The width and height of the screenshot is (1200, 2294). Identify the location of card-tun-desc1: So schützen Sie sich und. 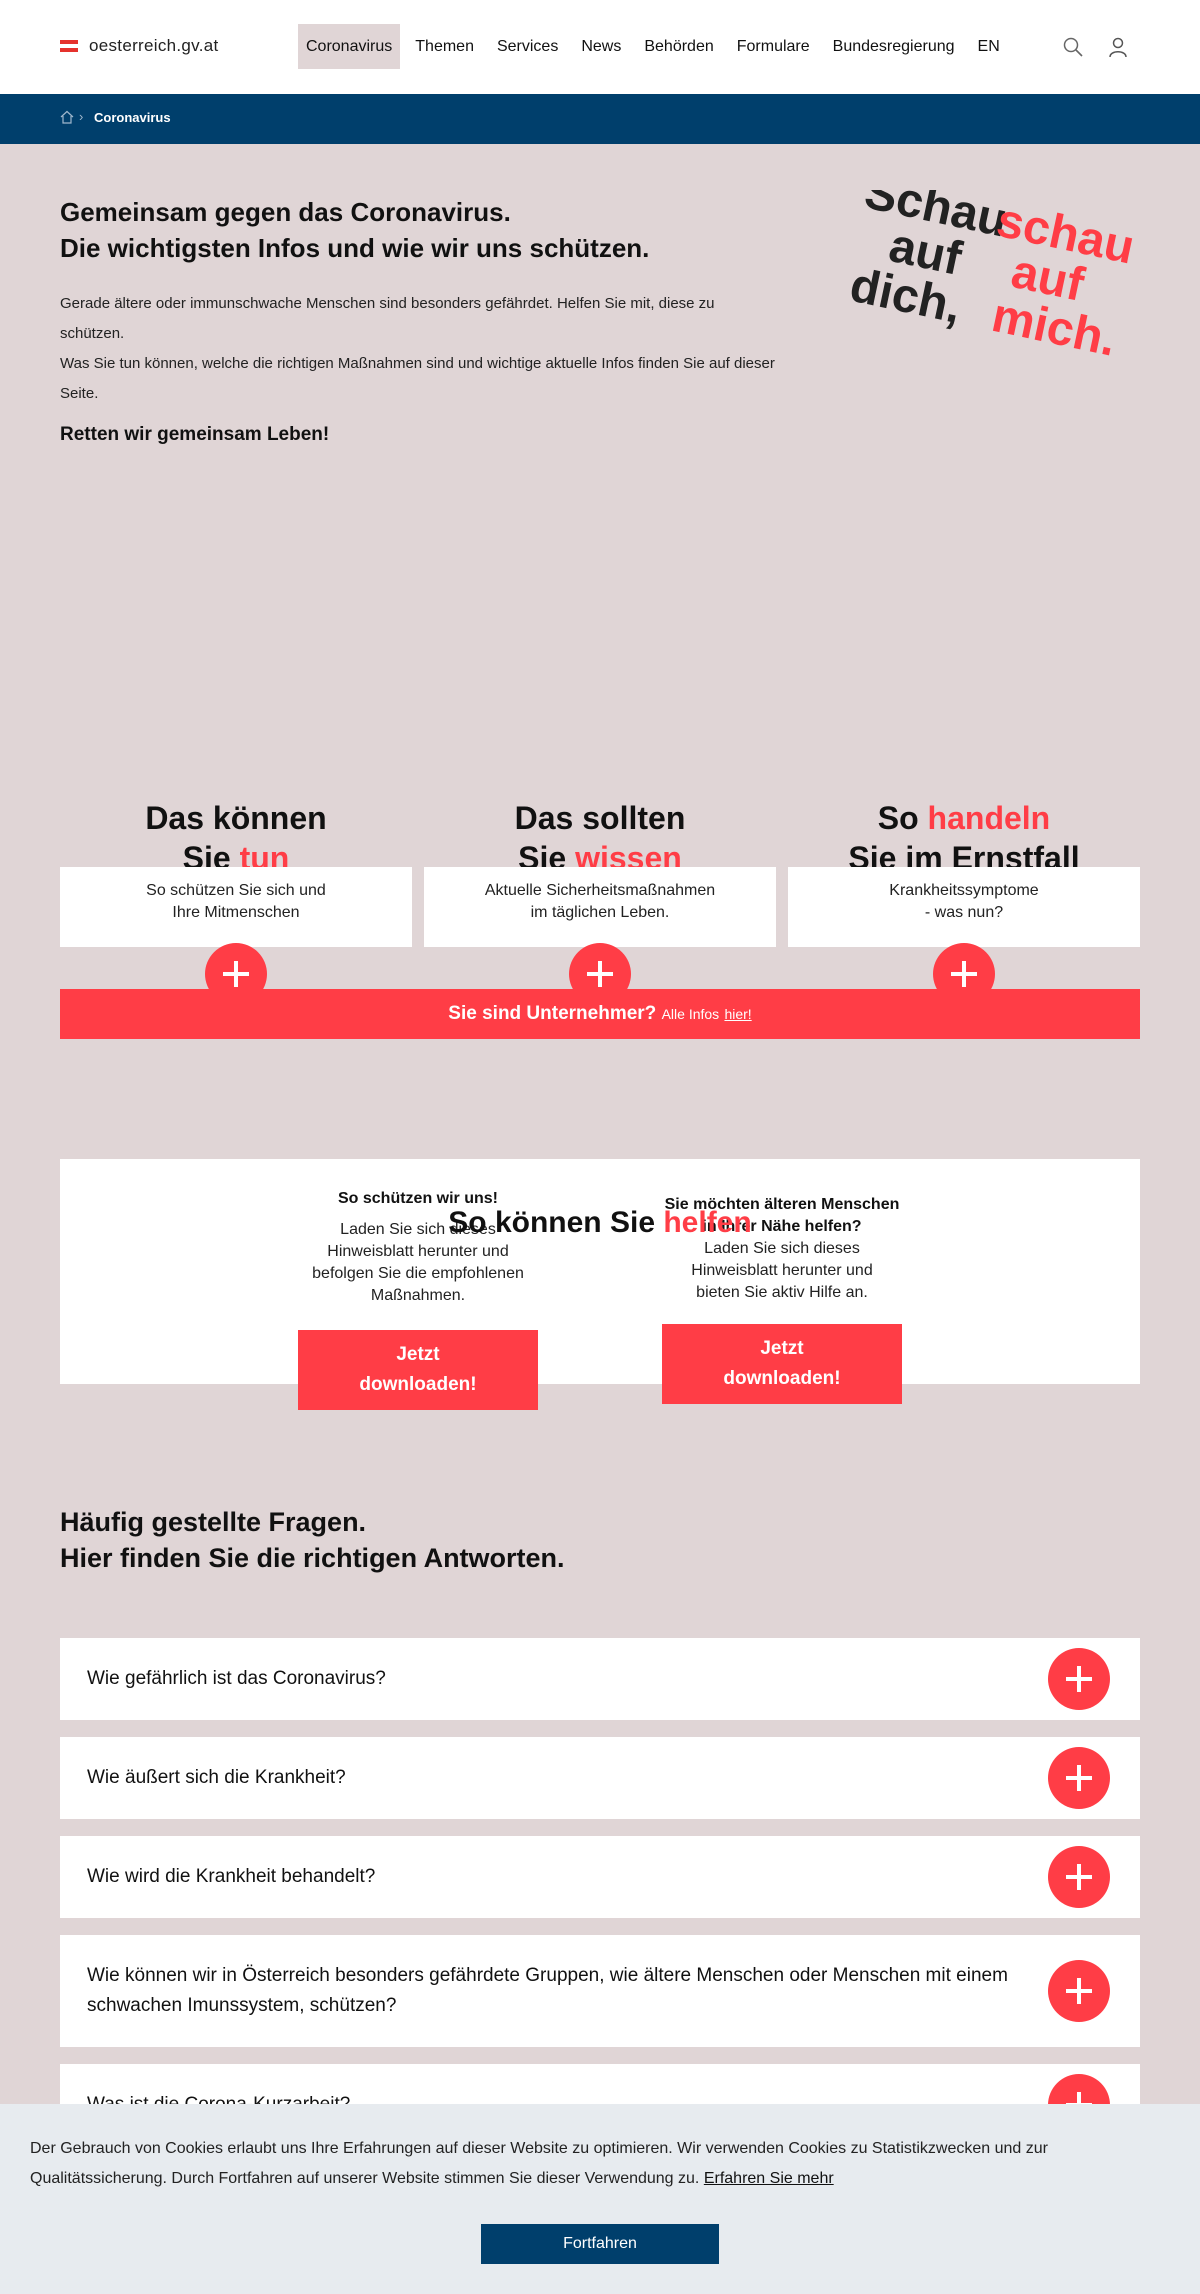
(236, 890).